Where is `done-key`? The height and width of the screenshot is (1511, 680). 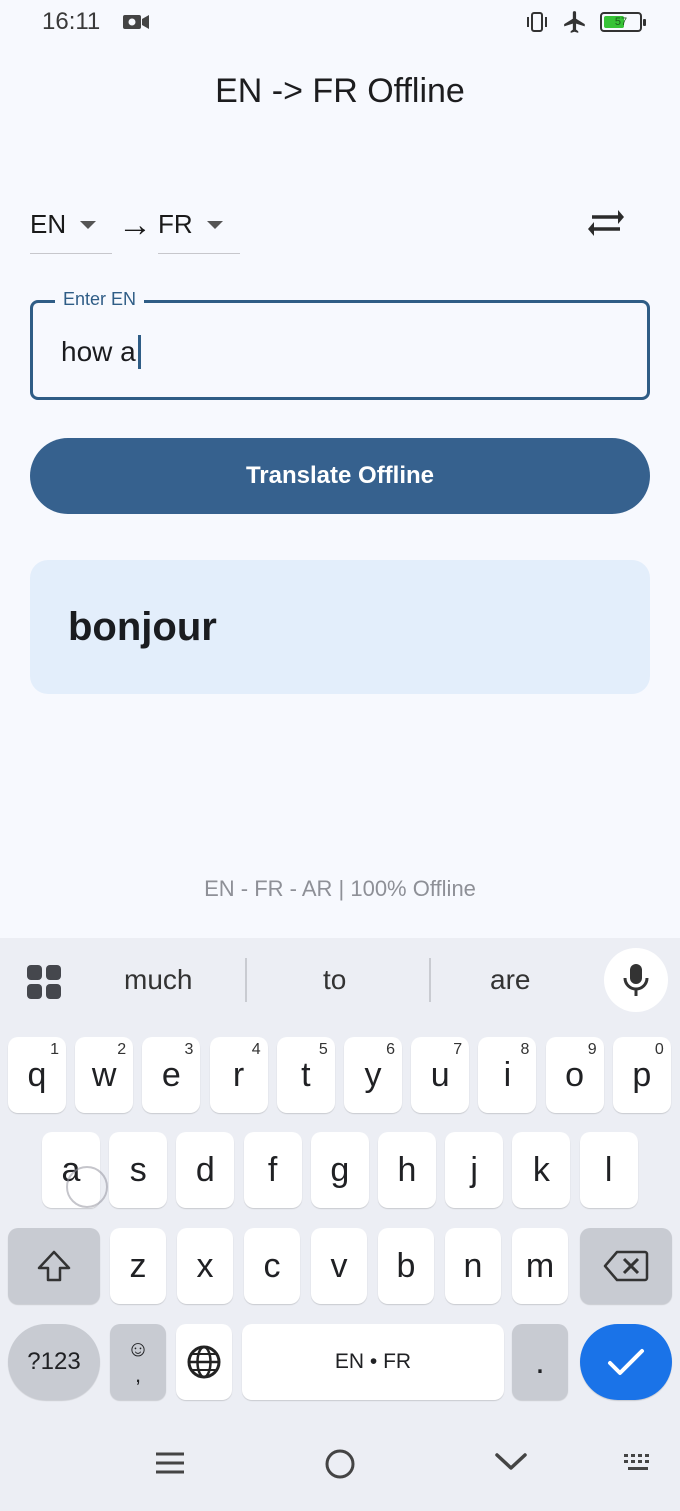 done-key is located at coordinates (626, 1362).